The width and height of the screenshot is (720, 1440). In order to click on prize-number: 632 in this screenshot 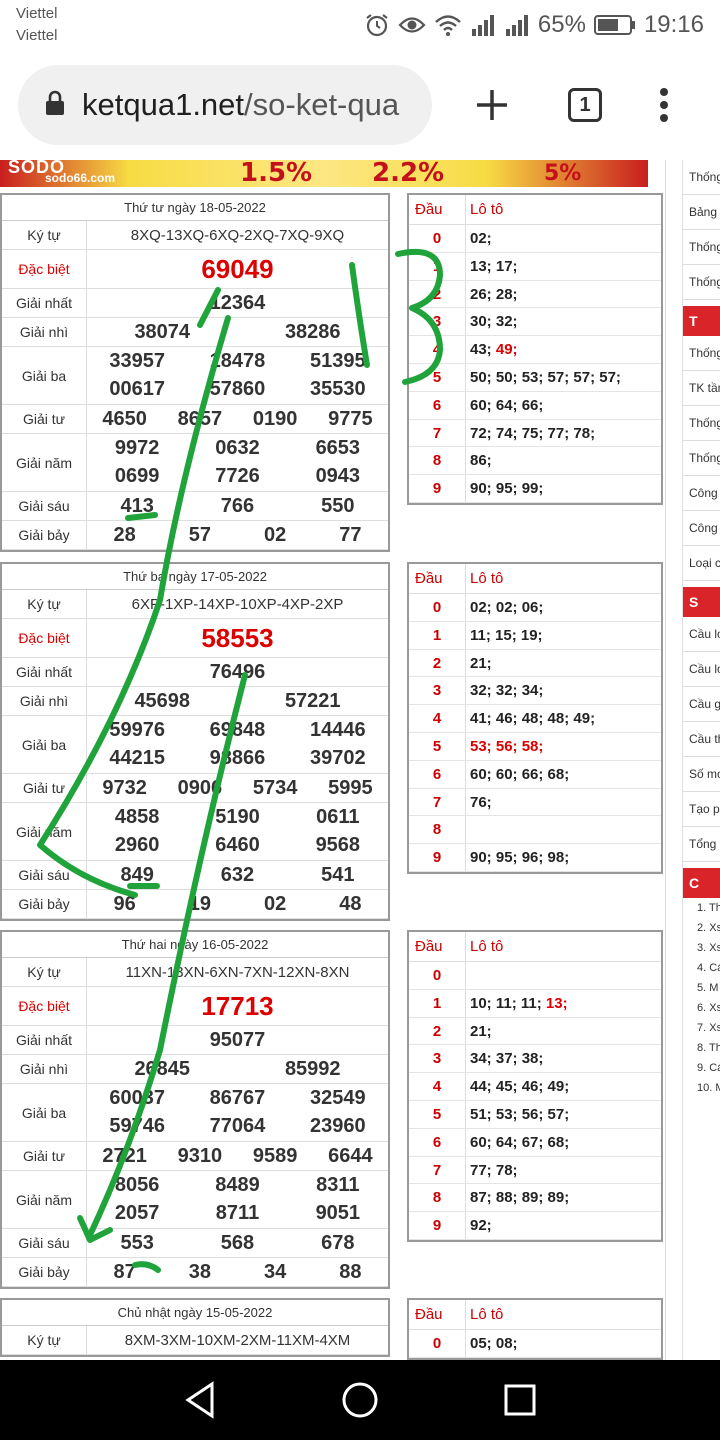, I will do `click(237, 874)`.